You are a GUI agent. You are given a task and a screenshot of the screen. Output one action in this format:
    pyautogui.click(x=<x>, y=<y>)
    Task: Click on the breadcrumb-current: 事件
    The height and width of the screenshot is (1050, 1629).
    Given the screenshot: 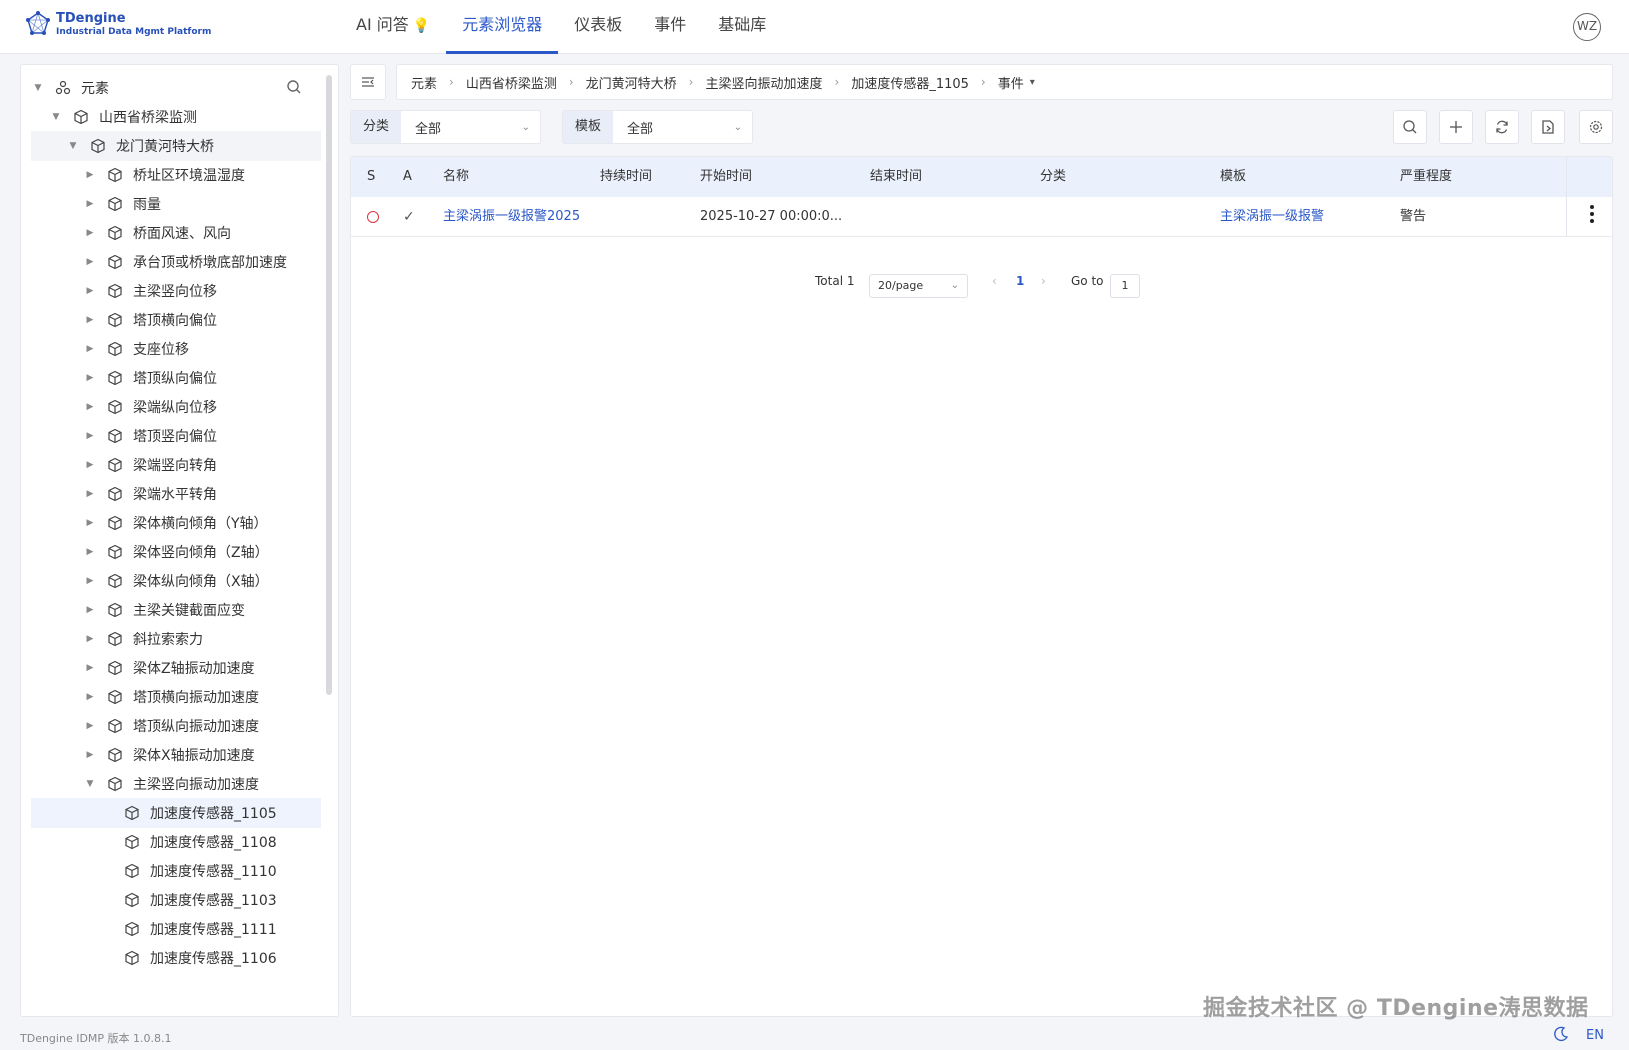 What is the action you would take?
    pyautogui.click(x=1011, y=82)
    